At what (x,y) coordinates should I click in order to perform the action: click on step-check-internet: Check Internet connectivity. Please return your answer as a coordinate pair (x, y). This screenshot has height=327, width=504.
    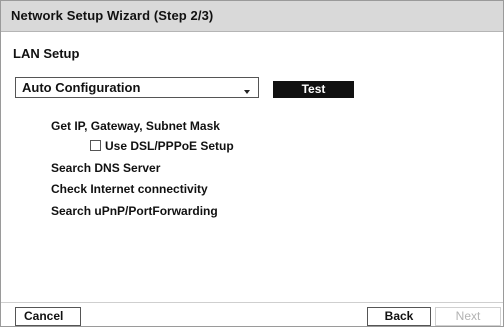
    Looking at the image, I should click on (129, 189).